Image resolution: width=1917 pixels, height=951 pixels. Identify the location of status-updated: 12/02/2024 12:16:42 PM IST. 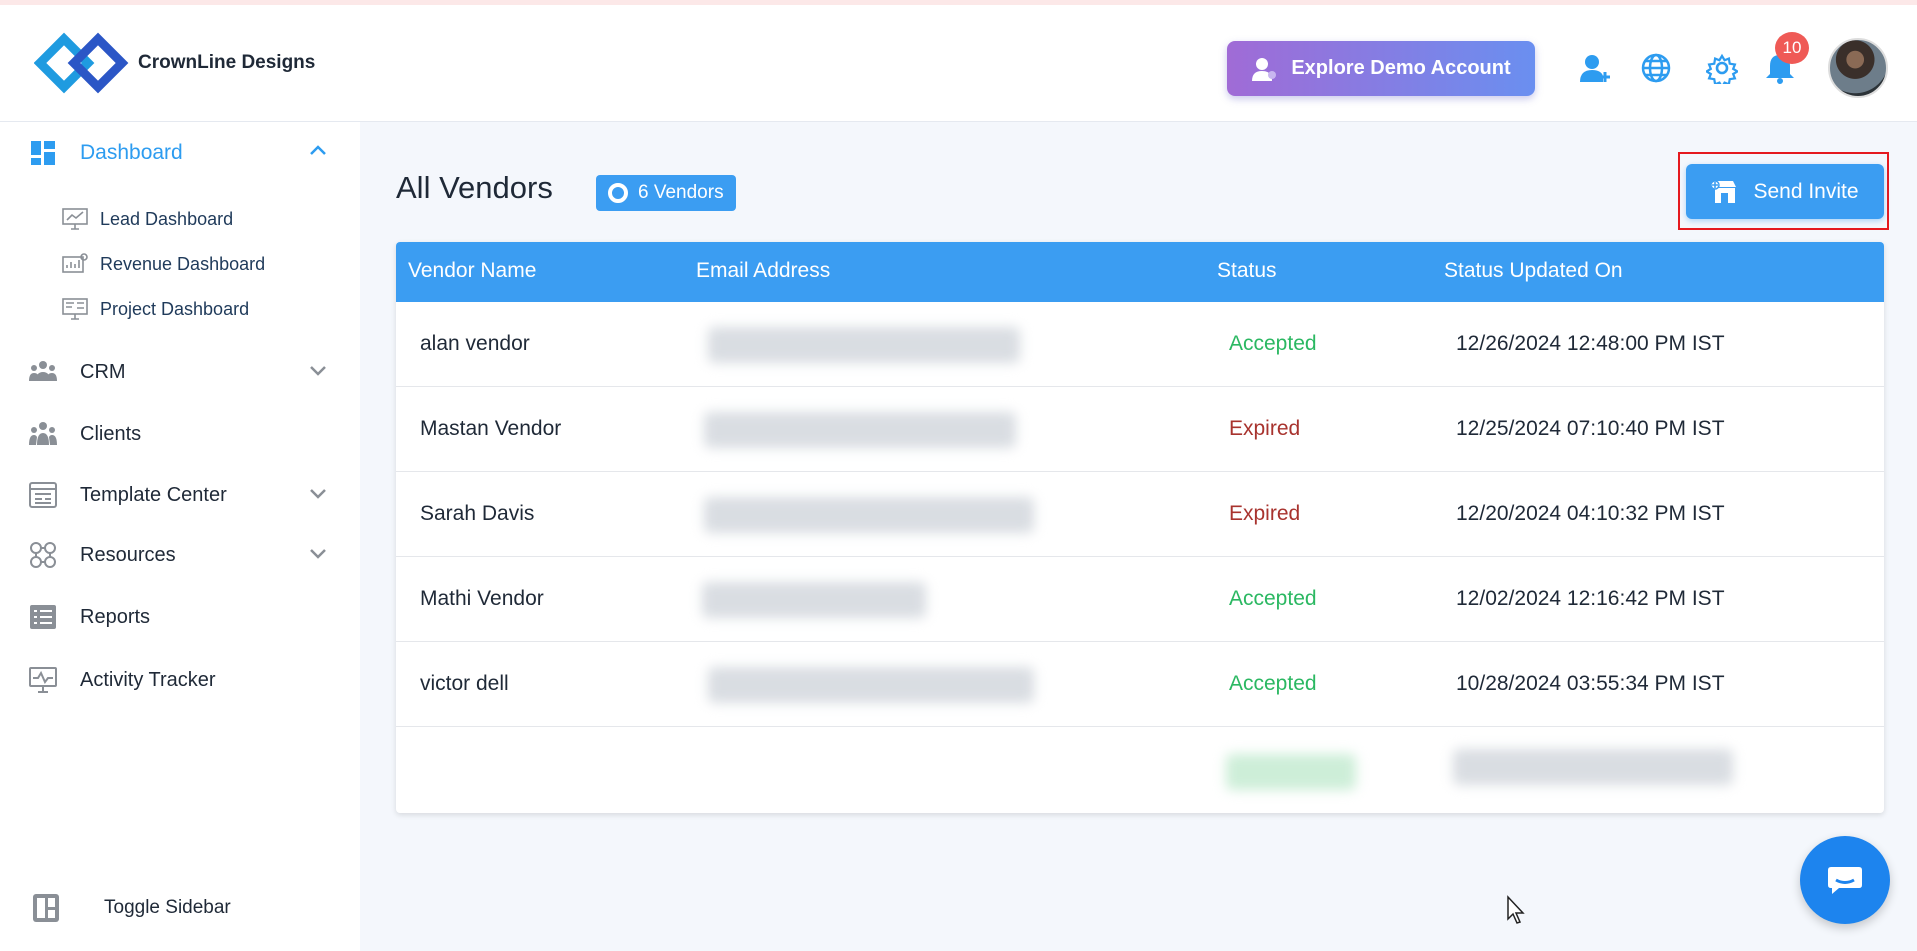
(1590, 598).